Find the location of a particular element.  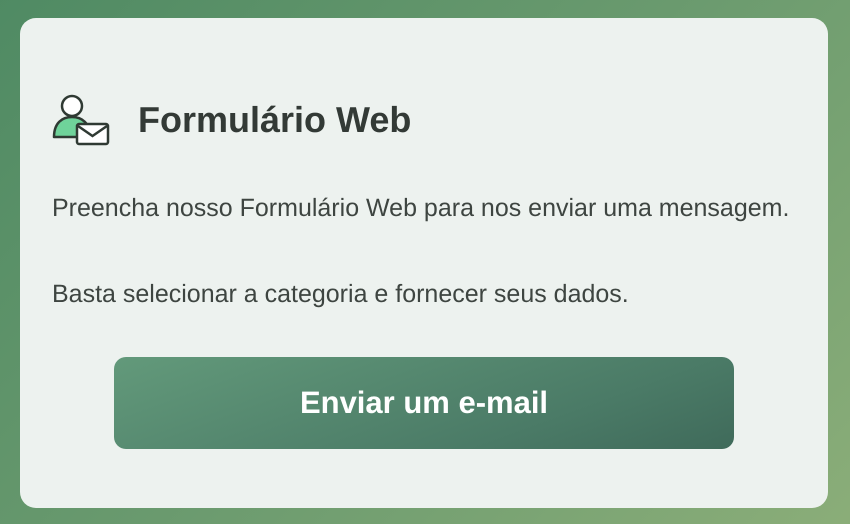

card-title: Formulário Web is located at coordinates (275, 120).